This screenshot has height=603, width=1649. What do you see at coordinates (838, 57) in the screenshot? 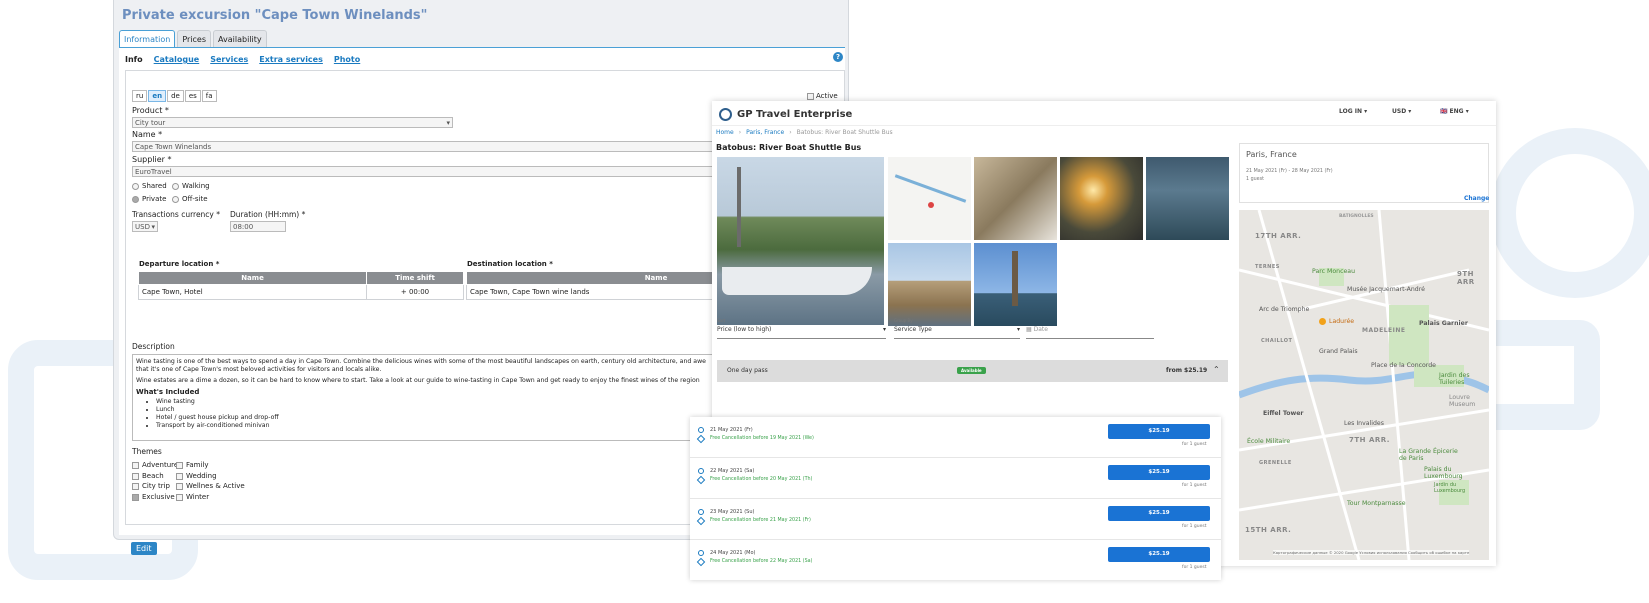
I see `help-icon: ?` at bounding box center [838, 57].